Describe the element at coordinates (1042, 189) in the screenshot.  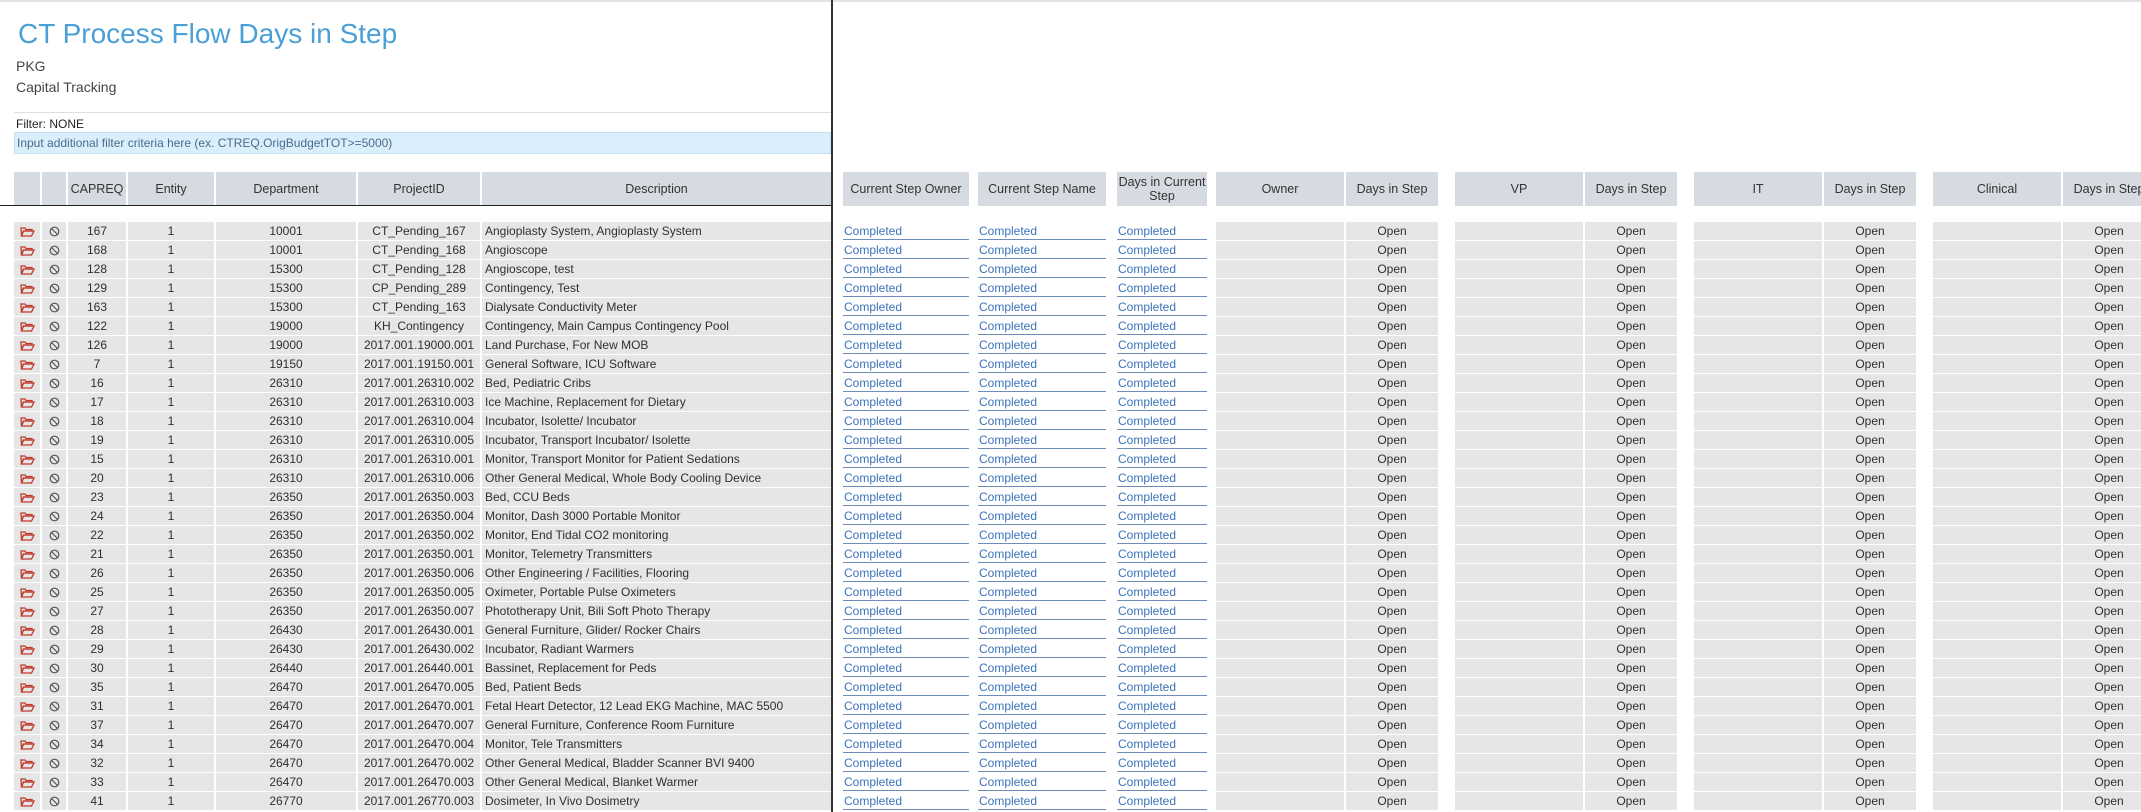
I see `header-current-step-name: Current Step Name` at that location.